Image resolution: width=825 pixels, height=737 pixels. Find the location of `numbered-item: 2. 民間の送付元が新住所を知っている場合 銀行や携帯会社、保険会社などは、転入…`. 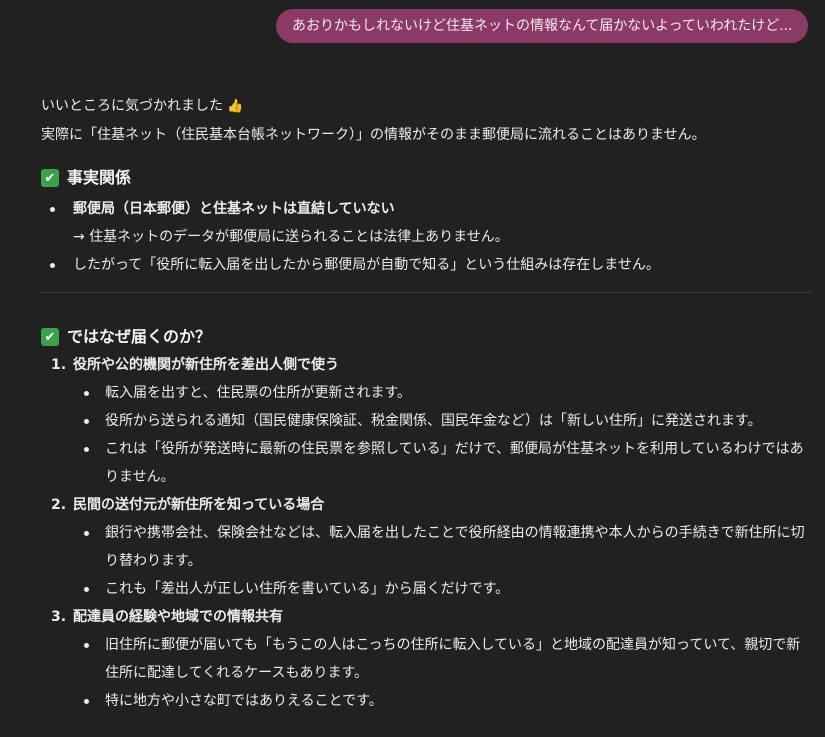

numbered-item: 2. 民間の送付元が新住所を知っている場合 銀行や携帯会社、保険会社などは、転入… is located at coordinates (426, 547).